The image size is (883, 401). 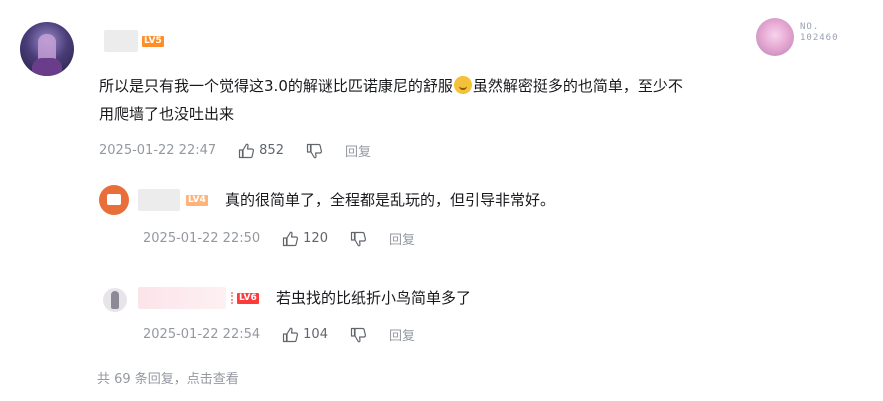 I want to click on reply-like-button: 104, so click(x=305, y=335).